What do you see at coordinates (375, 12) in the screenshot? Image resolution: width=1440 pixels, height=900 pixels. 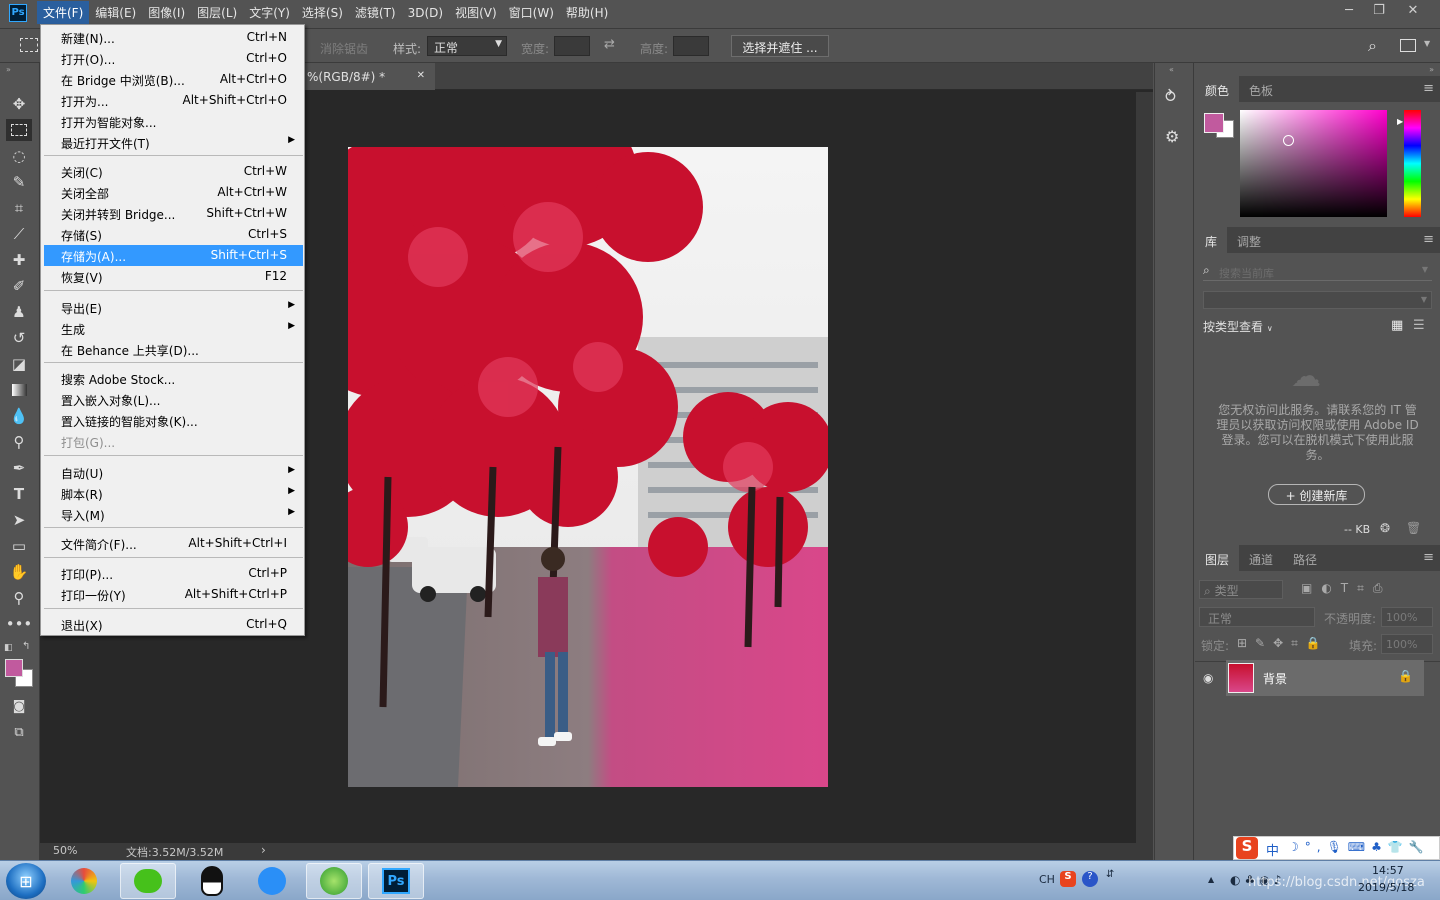 I see `menu-filter: 滤镜(T)` at bounding box center [375, 12].